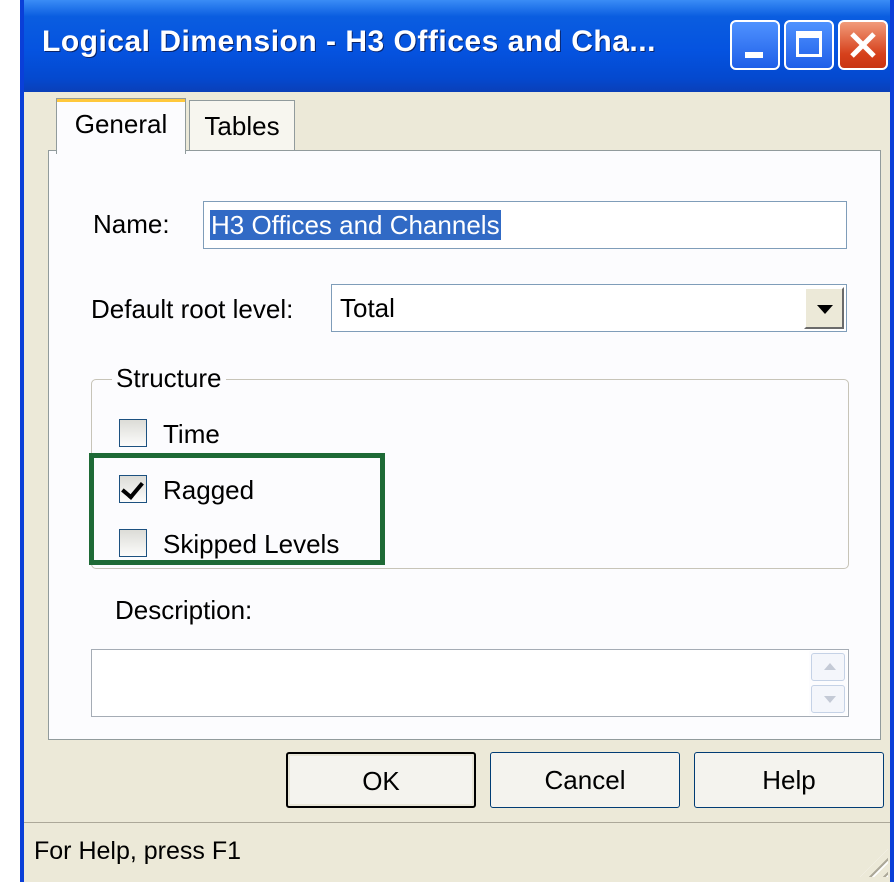 This screenshot has height=882, width=894. Describe the element at coordinates (138, 851) in the screenshot. I see `status-text: For Help, press F1` at that location.